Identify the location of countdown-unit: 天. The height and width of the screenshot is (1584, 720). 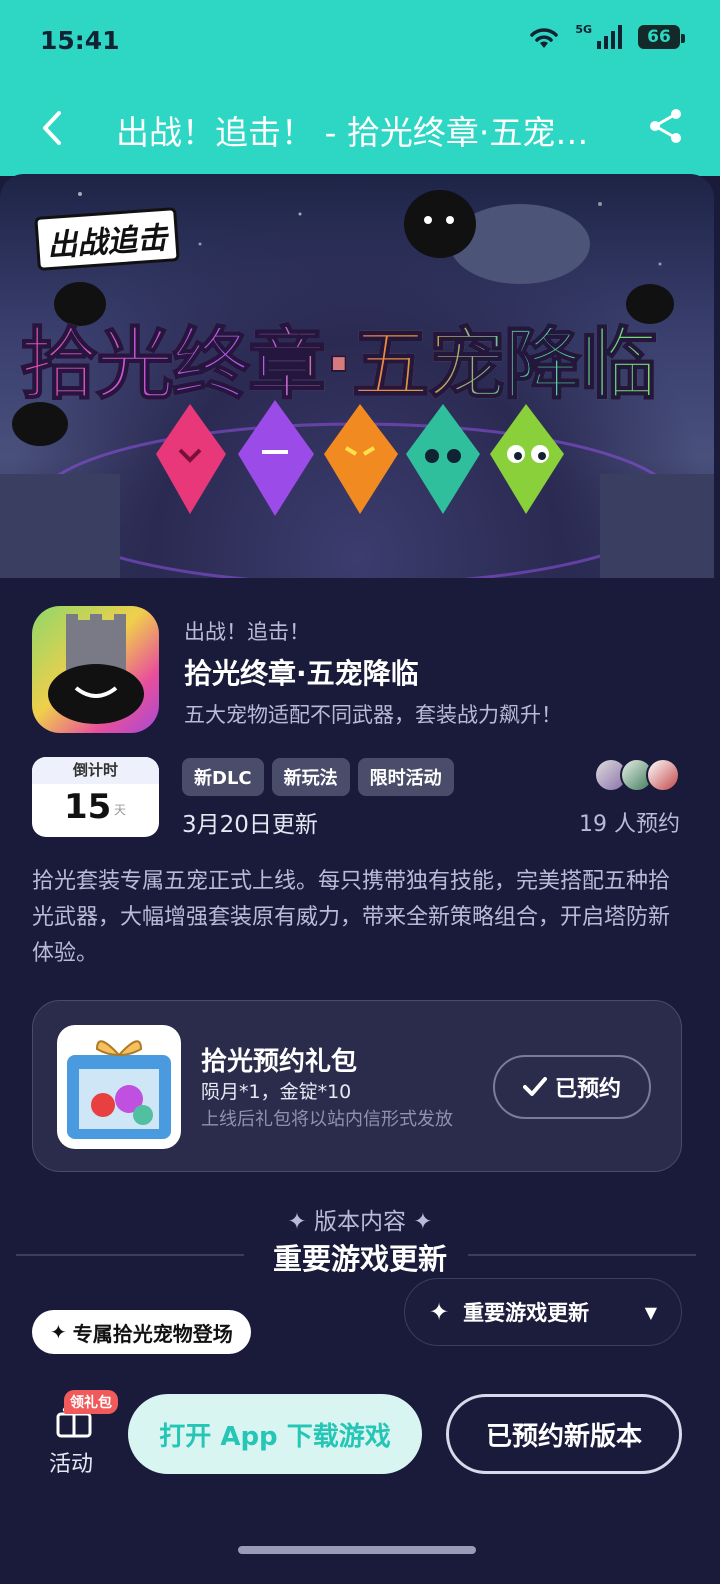
(120, 810).